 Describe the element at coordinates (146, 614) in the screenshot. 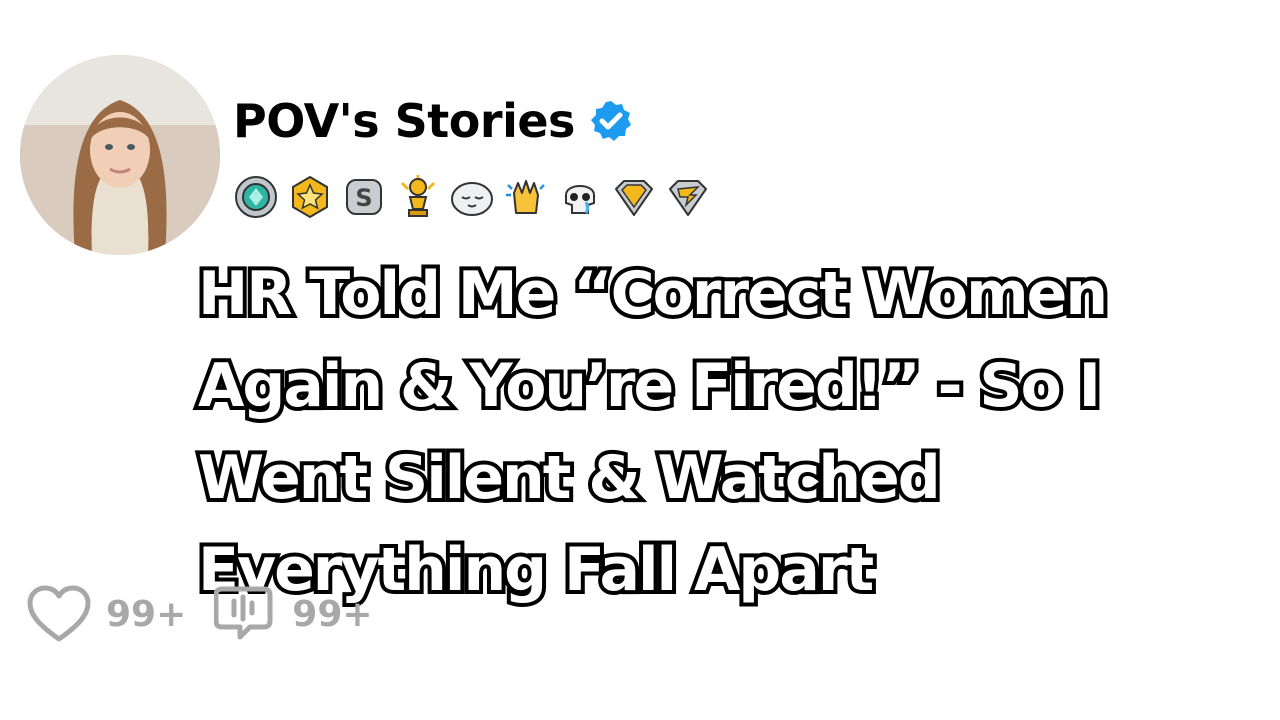

I see `like-count: 99+` at that location.